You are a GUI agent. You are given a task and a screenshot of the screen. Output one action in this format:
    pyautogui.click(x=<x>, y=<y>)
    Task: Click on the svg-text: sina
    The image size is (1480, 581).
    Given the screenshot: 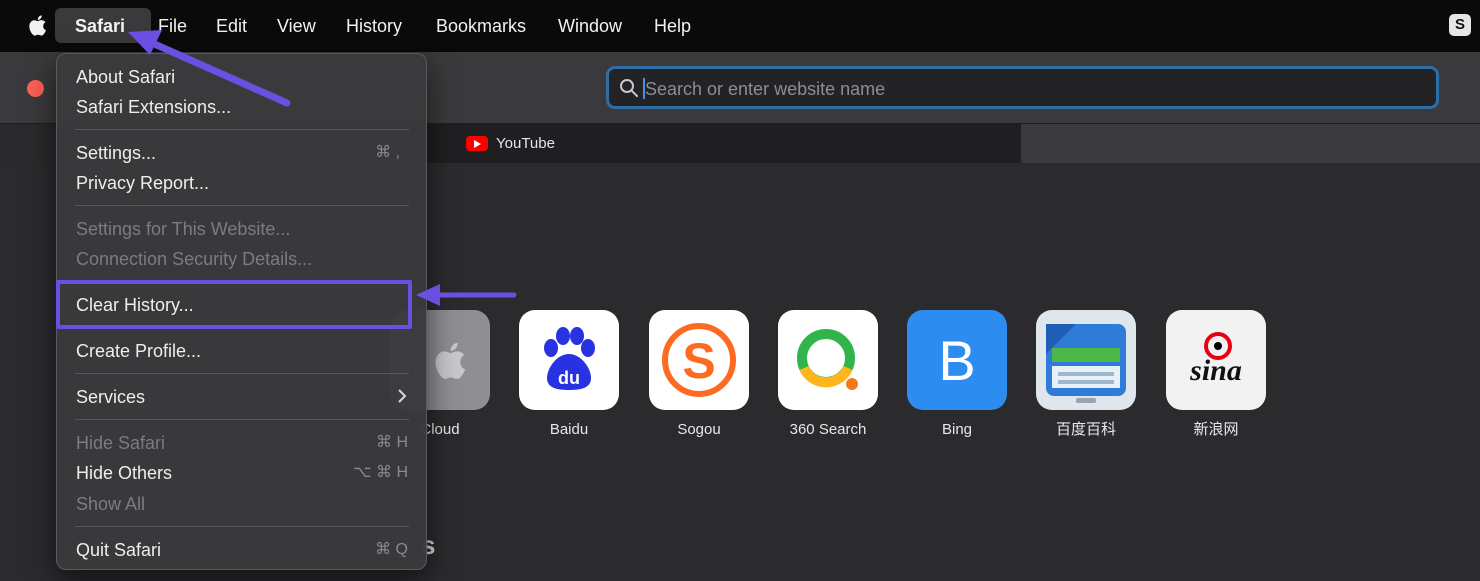 What is the action you would take?
    pyautogui.click(x=1215, y=370)
    